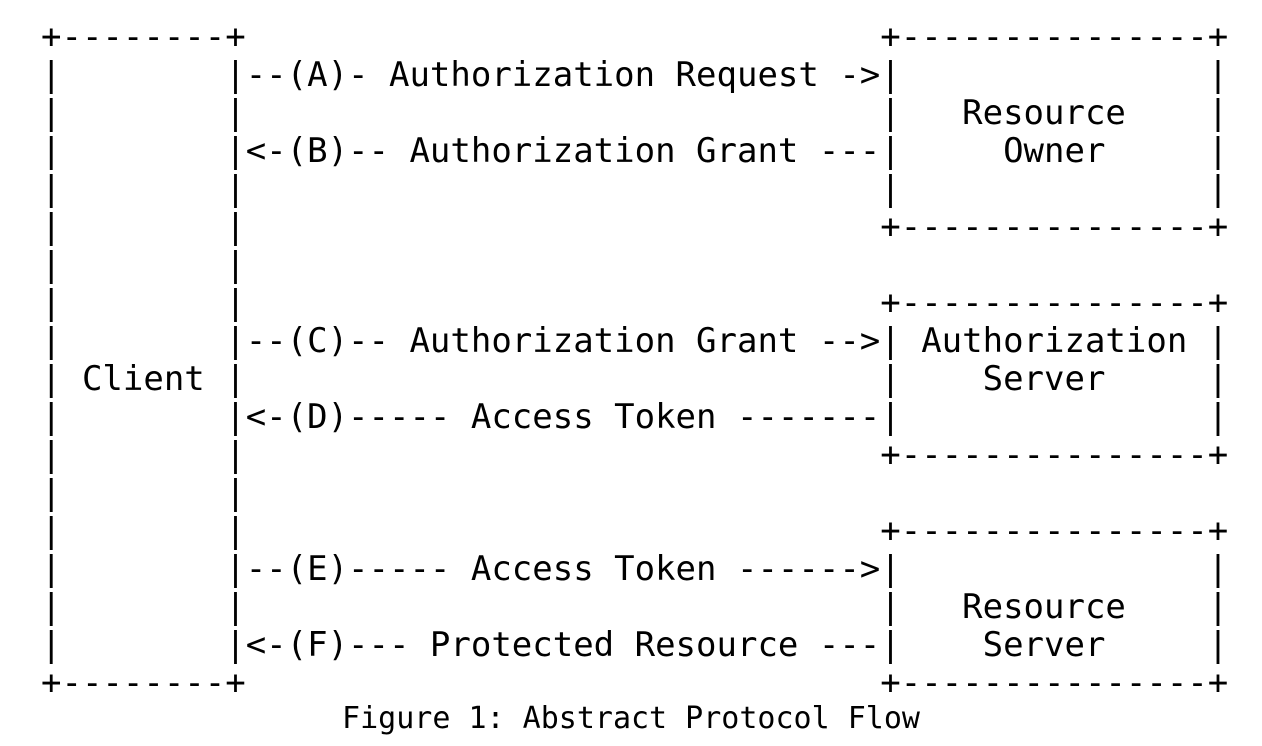 The width and height of the screenshot is (1262, 746). Describe the element at coordinates (635, 379) in the screenshot. I see `diagram-row: | Client | | Server |` at that location.